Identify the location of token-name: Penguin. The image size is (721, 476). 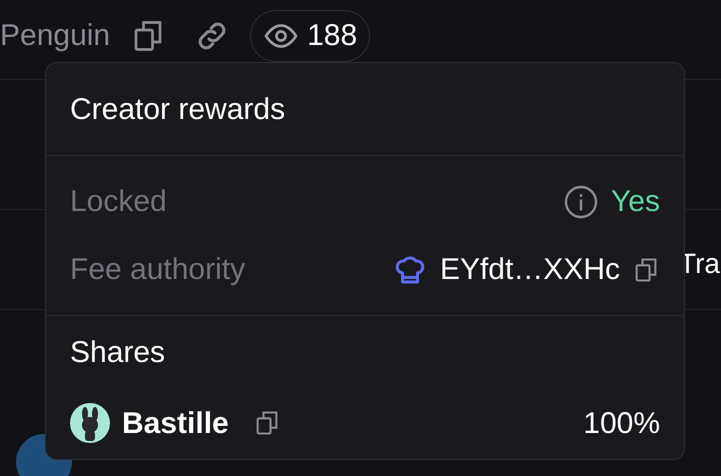
(55, 36).